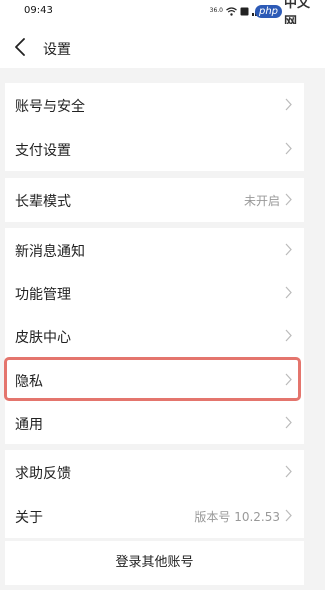 The image size is (325, 590). What do you see at coordinates (50, 252) in the screenshot?
I see `settings-item-label: 新消息通知` at bounding box center [50, 252].